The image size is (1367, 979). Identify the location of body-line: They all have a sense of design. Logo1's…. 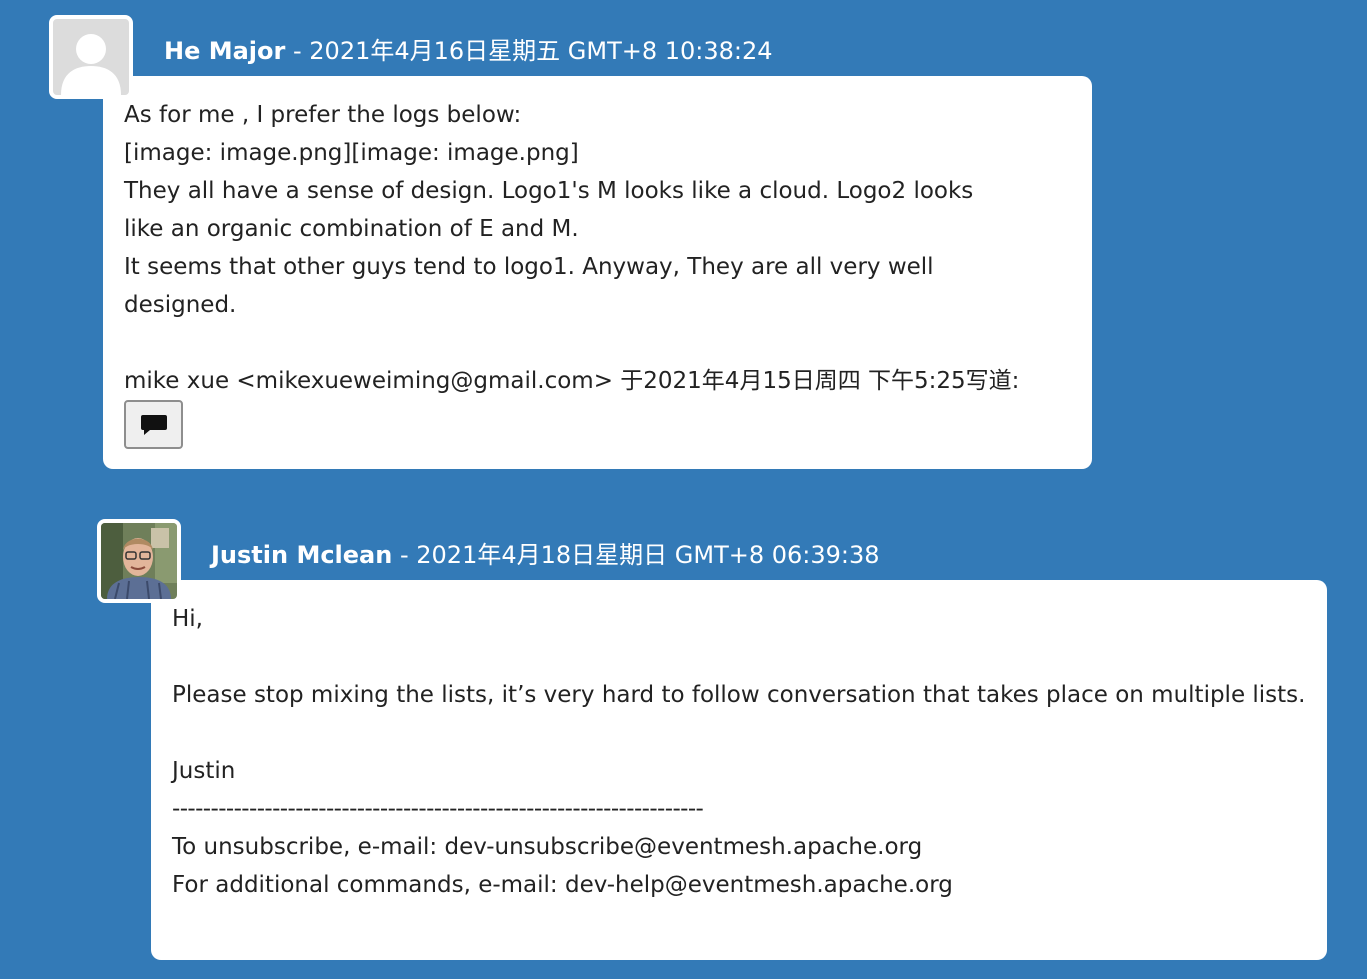
(549, 191).